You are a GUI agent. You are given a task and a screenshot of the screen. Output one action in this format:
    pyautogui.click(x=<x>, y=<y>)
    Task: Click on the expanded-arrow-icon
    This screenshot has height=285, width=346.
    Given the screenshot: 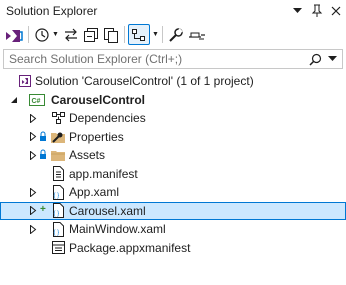 What is the action you would take?
    pyautogui.click(x=14, y=100)
    